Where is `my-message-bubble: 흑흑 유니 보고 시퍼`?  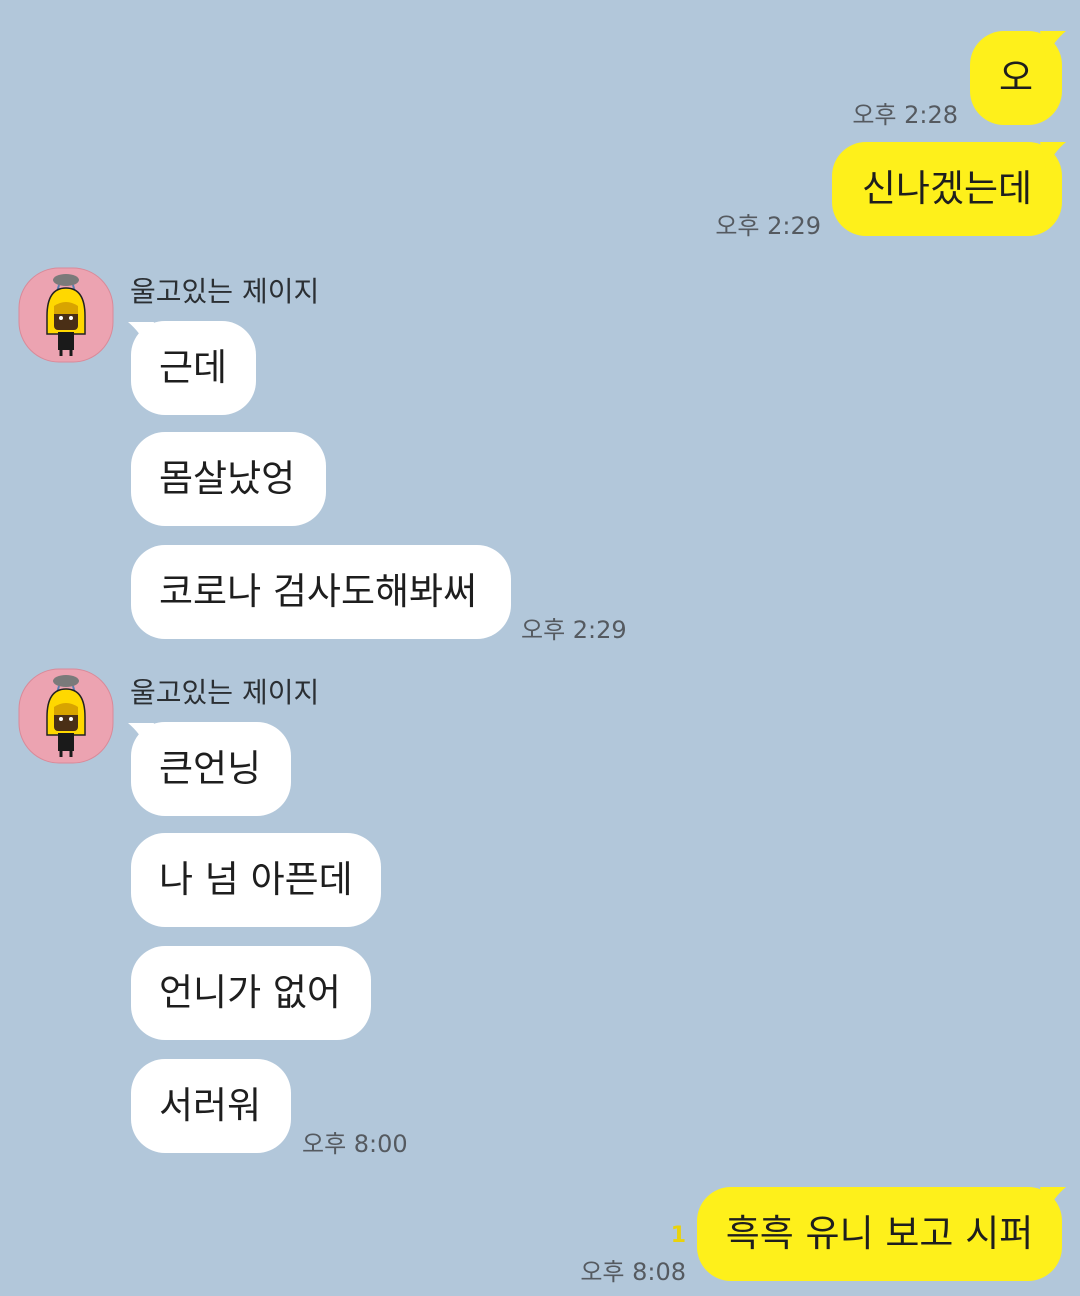
my-message-bubble: 흑흑 유니 보고 시퍼 is located at coordinates (879, 1234).